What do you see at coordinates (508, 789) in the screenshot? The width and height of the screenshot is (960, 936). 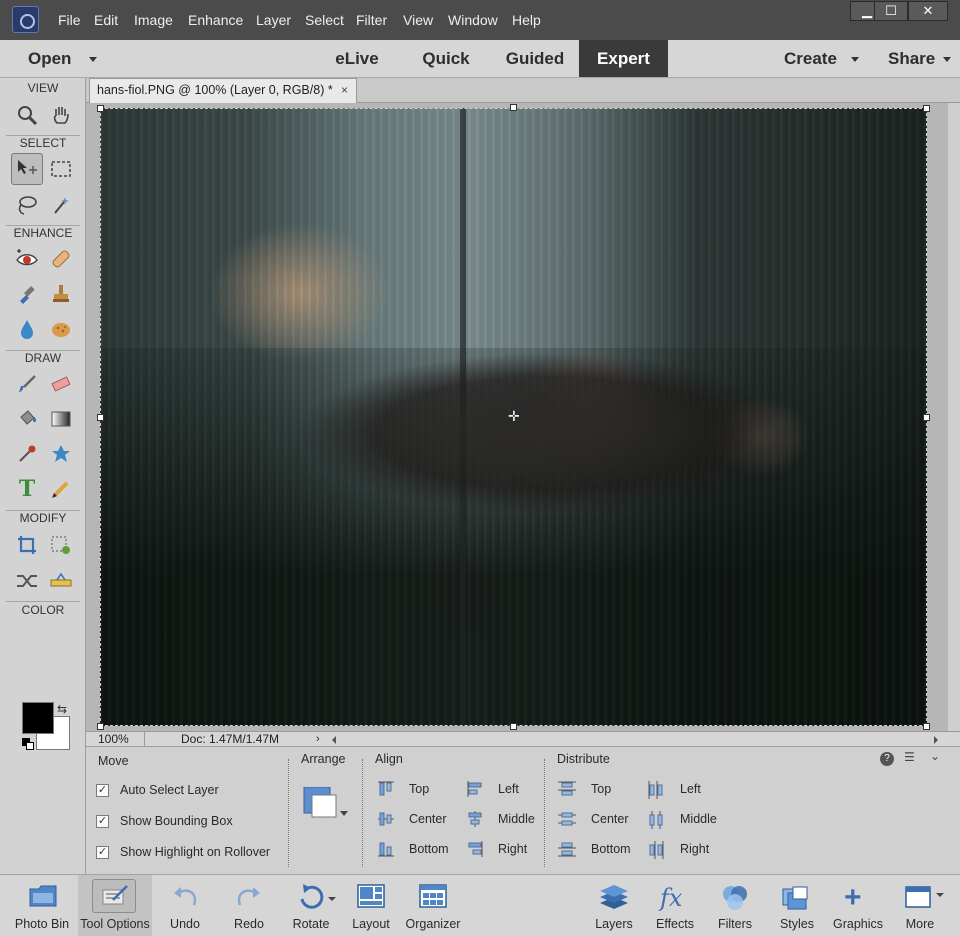 I see `align-left-label: Left` at bounding box center [508, 789].